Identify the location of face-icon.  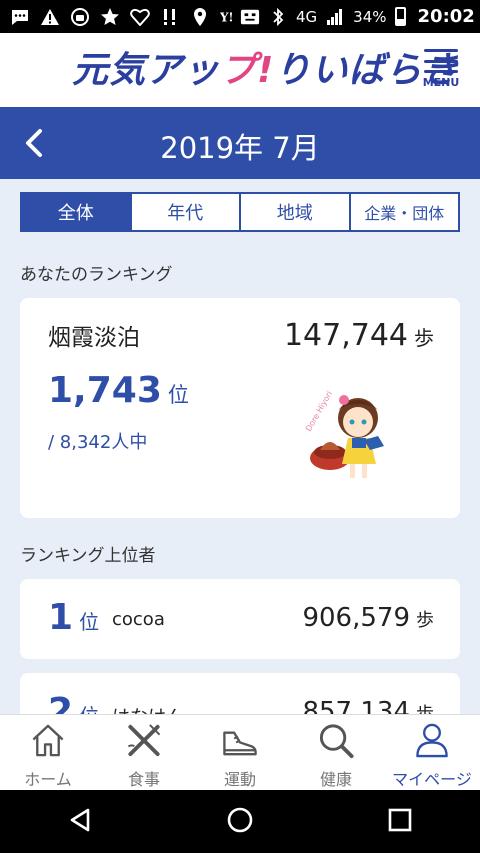
(250, 17).